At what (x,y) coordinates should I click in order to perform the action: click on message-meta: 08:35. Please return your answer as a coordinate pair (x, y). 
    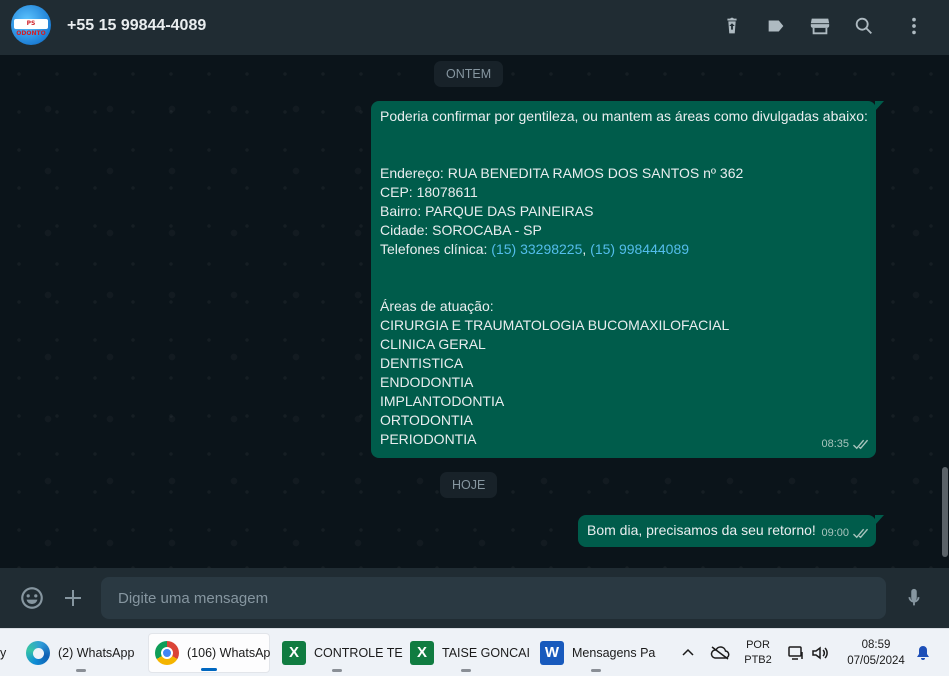
    Looking at the image, I should click on (844, 444).